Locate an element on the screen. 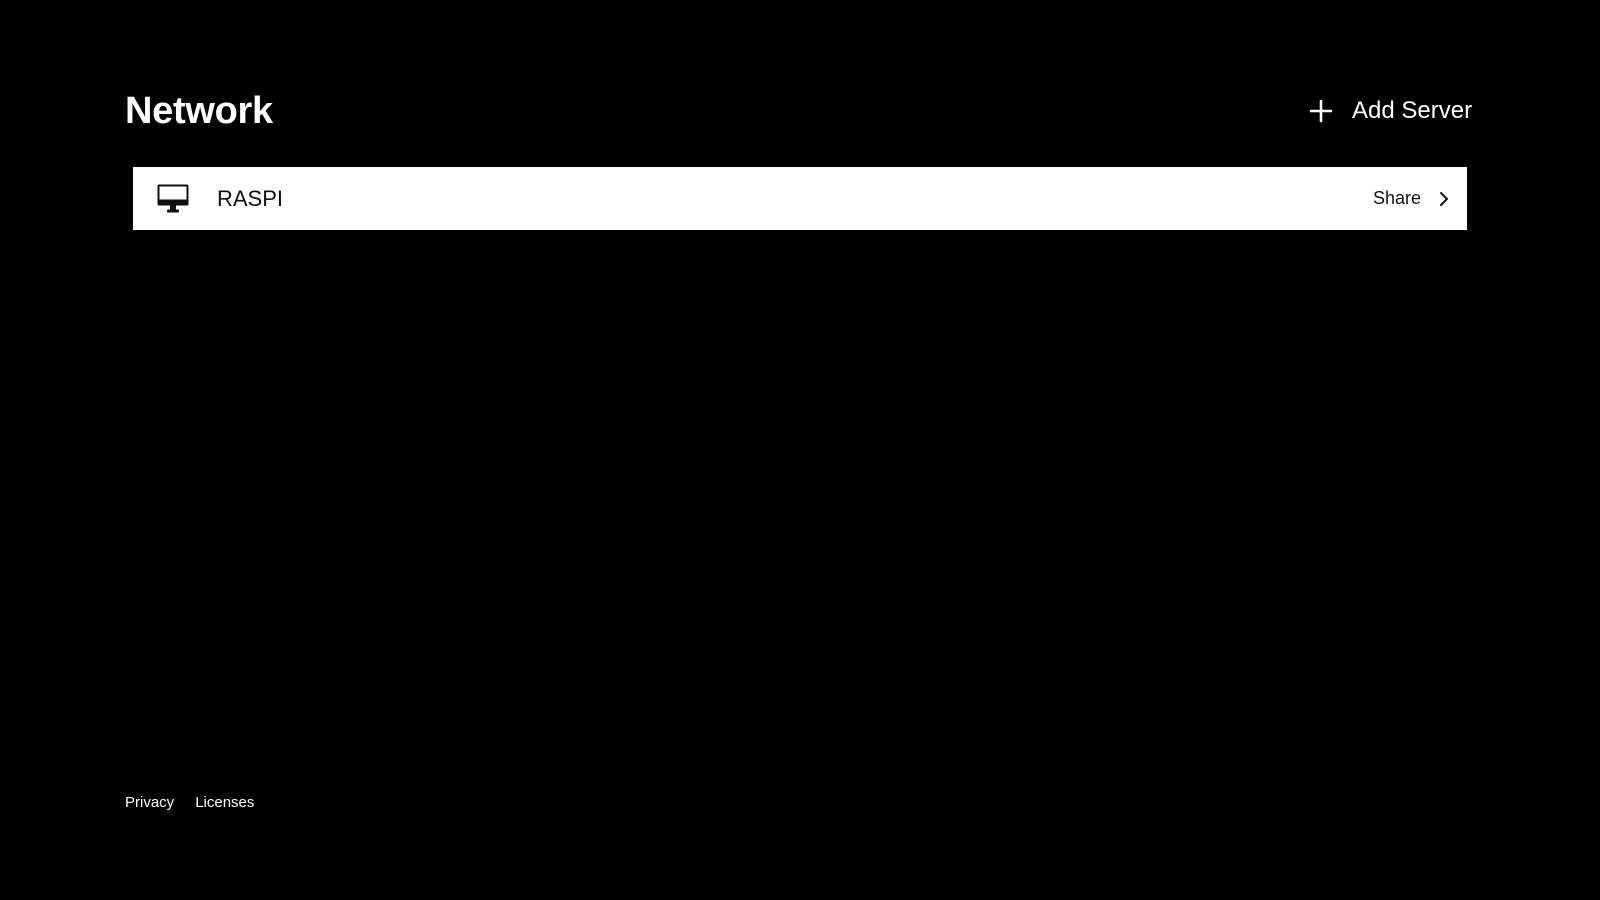 Image resolution: width=1600 pixels, height=900 pixels. chevron-right-icon is located at coordinates (1444, 199).